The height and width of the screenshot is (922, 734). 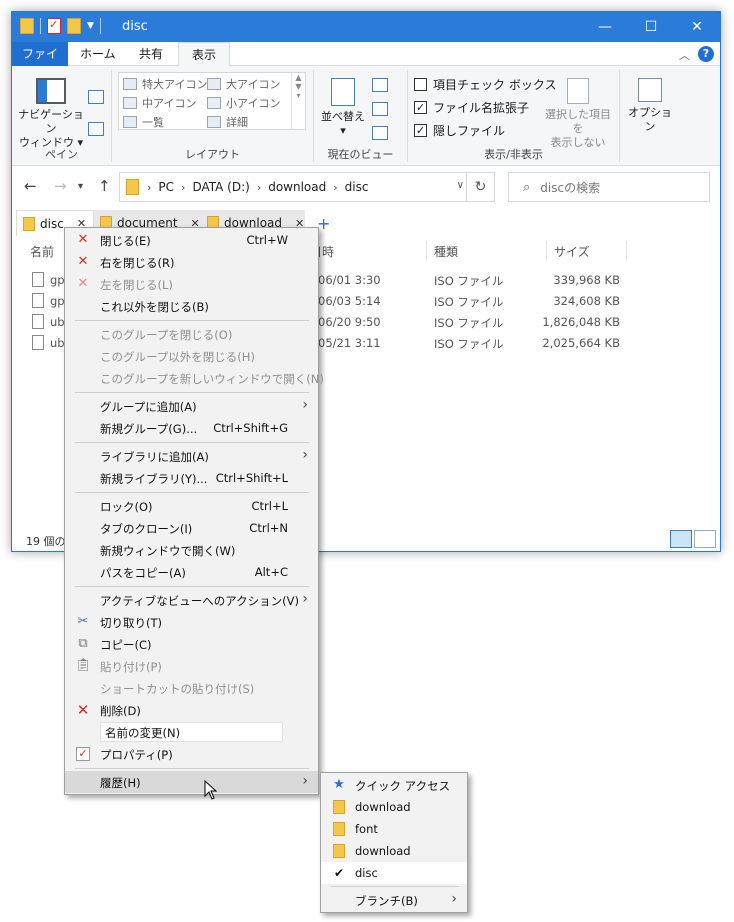 I want to click on menu-item-history: 履歴(H) ›, so click(x=191, y=782).